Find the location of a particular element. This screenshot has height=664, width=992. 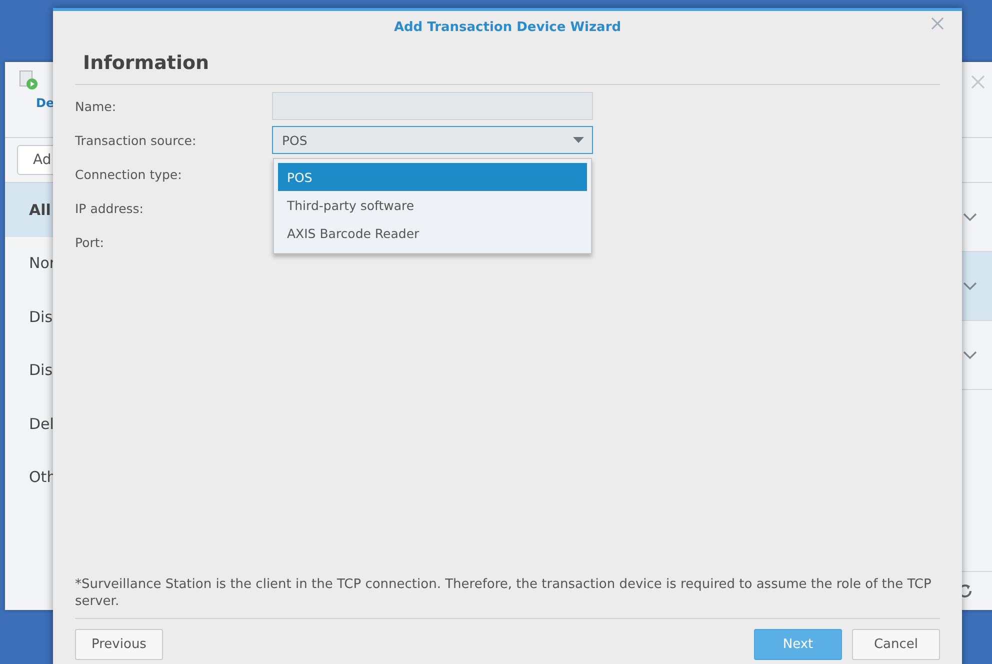

field-label: Port: is located at coordinates (90, 243).